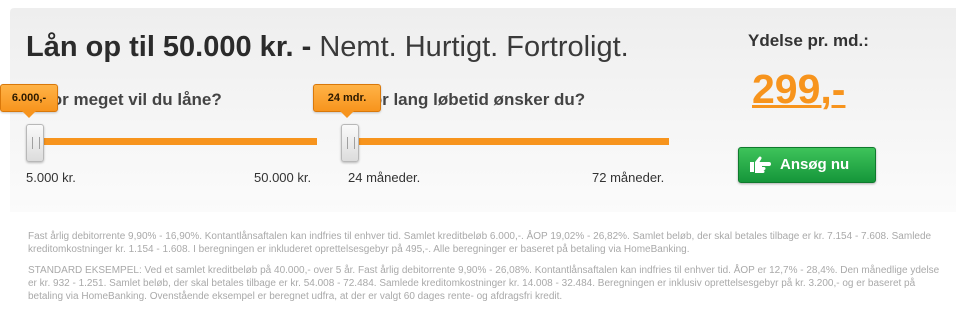  I want to click on pointing-hand-icon, so click(760, 164).